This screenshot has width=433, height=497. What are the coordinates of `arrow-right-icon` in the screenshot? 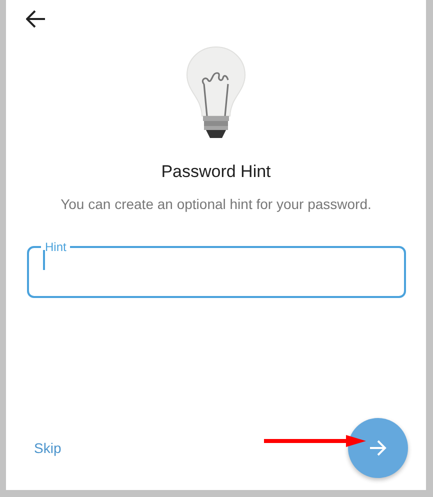 It's located at (378, 448).